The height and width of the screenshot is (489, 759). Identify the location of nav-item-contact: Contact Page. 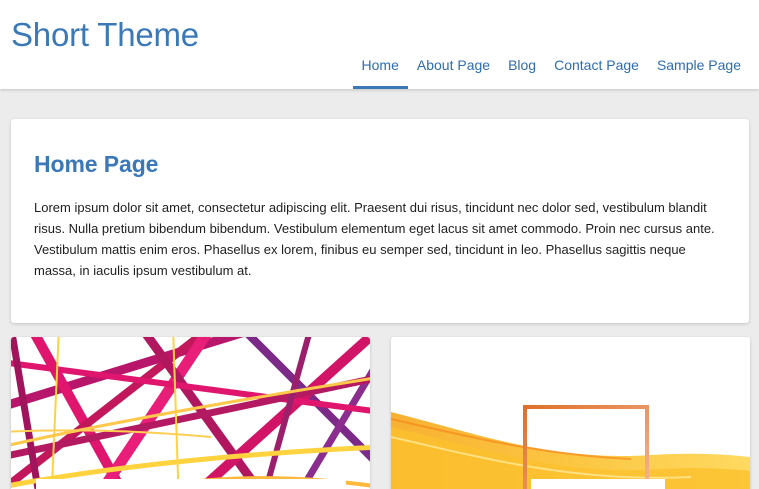
(596, 69).